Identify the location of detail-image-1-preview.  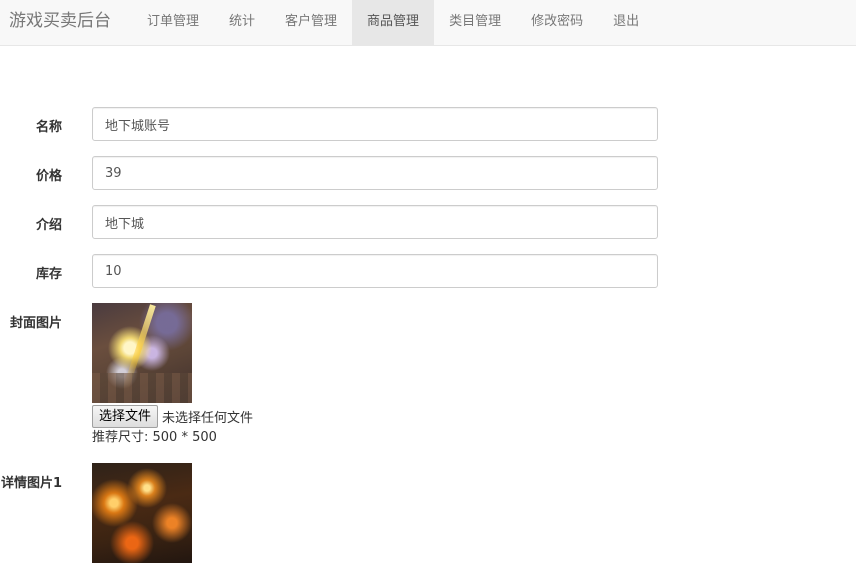
(142, 513).